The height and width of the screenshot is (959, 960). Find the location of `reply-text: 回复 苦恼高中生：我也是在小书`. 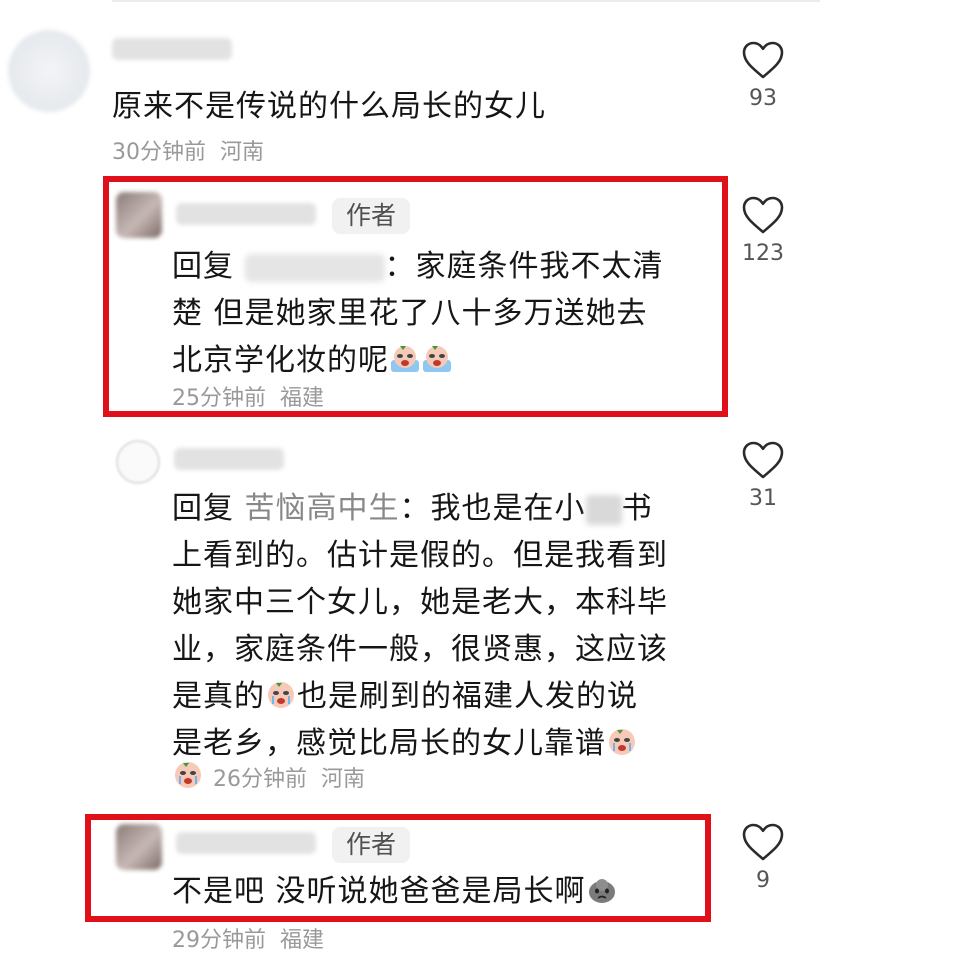

reply-text: 回复 苦恼高中生：我也是在小书 is located at coordinates (412, 508).